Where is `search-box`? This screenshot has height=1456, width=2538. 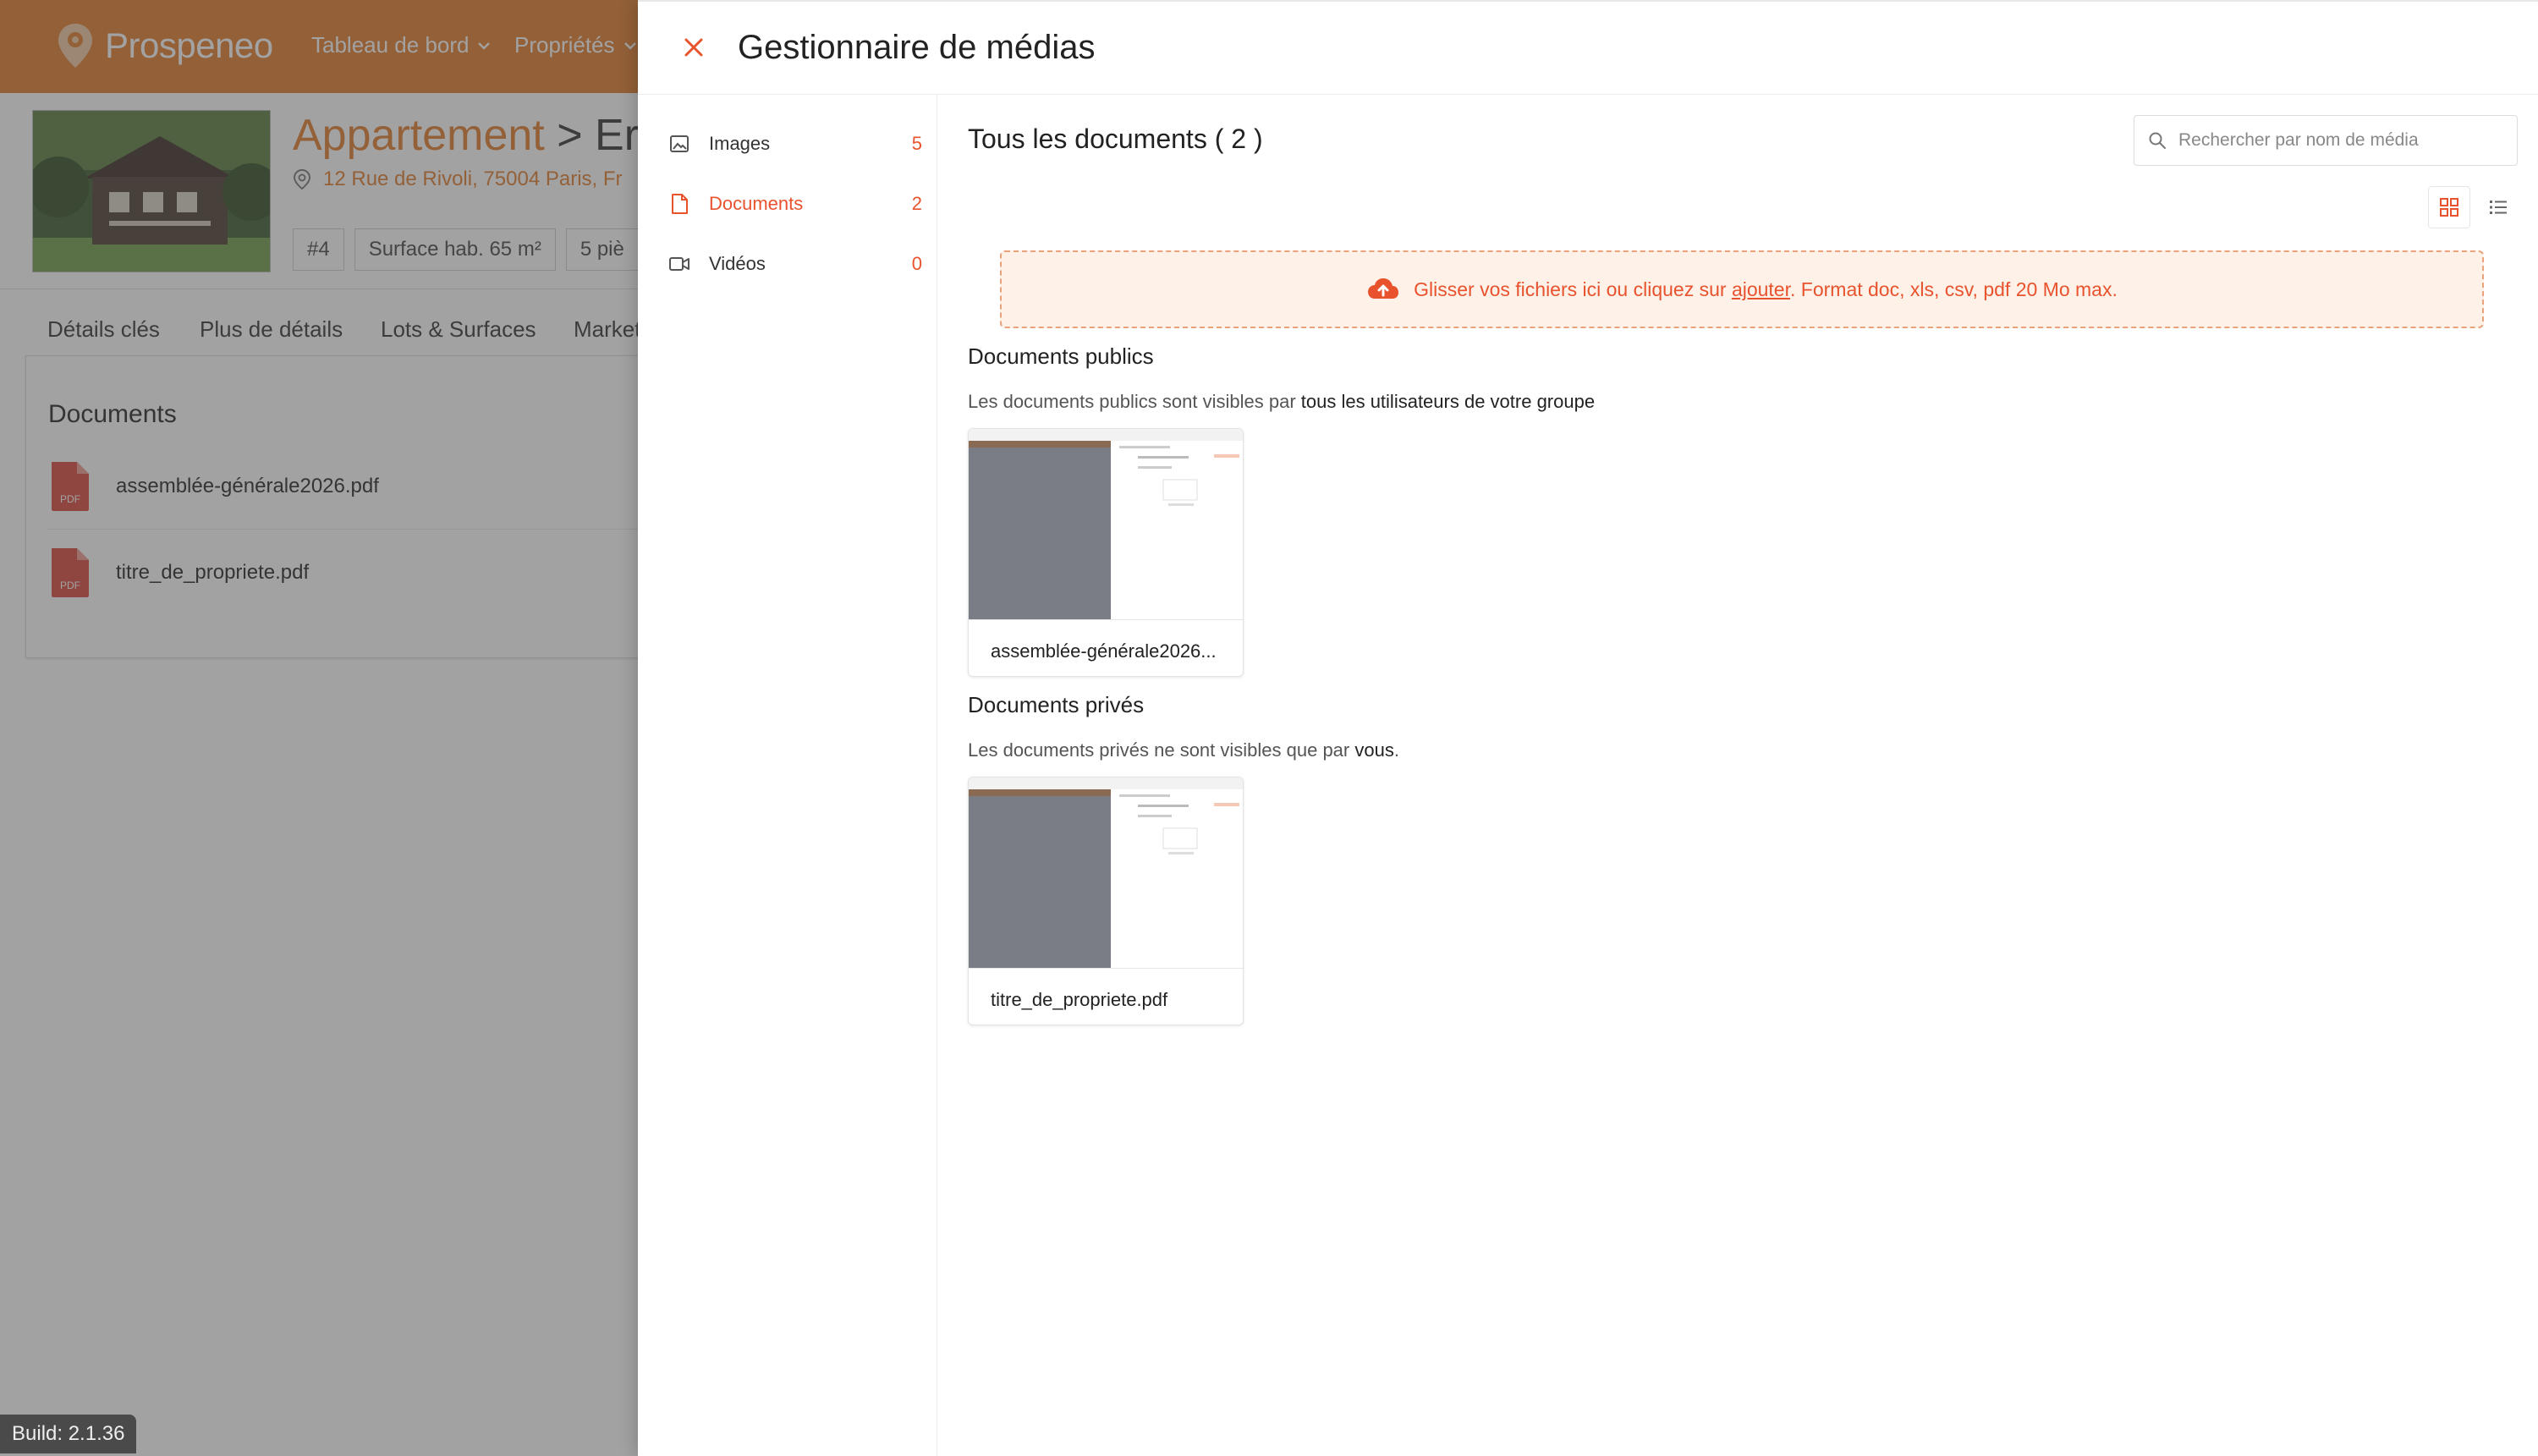 search-box is located at coordinates (2326, 140).